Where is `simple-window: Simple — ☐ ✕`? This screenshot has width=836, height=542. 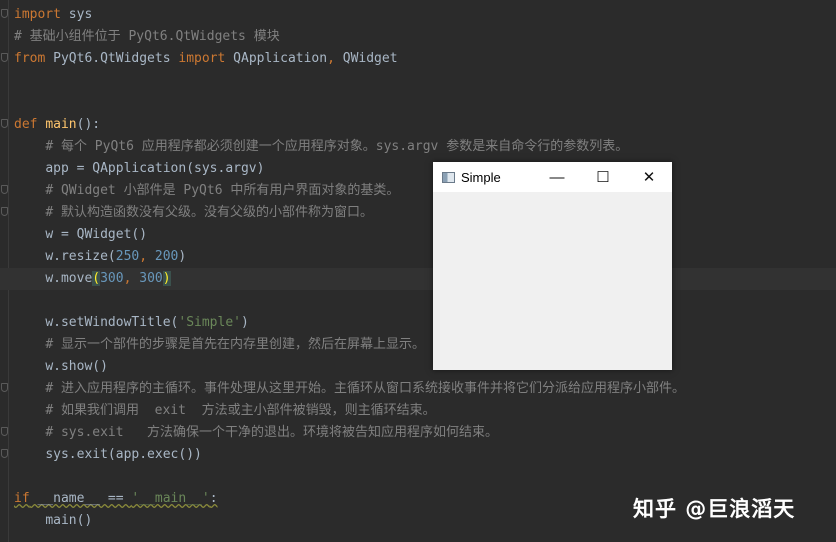 simple-window: Simple — ☐ ✕ is located at coordinates (552, 266).